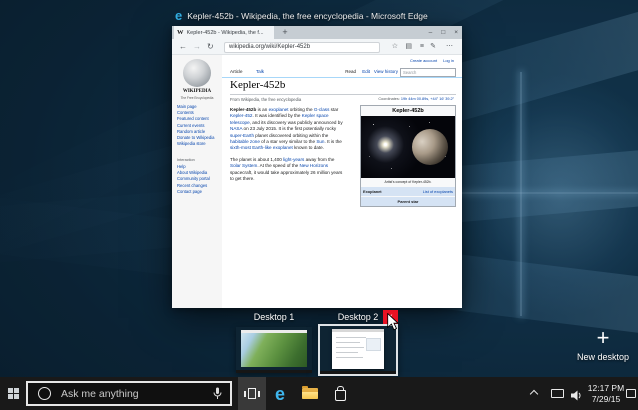  I want to click on planet-image, so click(408, 147).